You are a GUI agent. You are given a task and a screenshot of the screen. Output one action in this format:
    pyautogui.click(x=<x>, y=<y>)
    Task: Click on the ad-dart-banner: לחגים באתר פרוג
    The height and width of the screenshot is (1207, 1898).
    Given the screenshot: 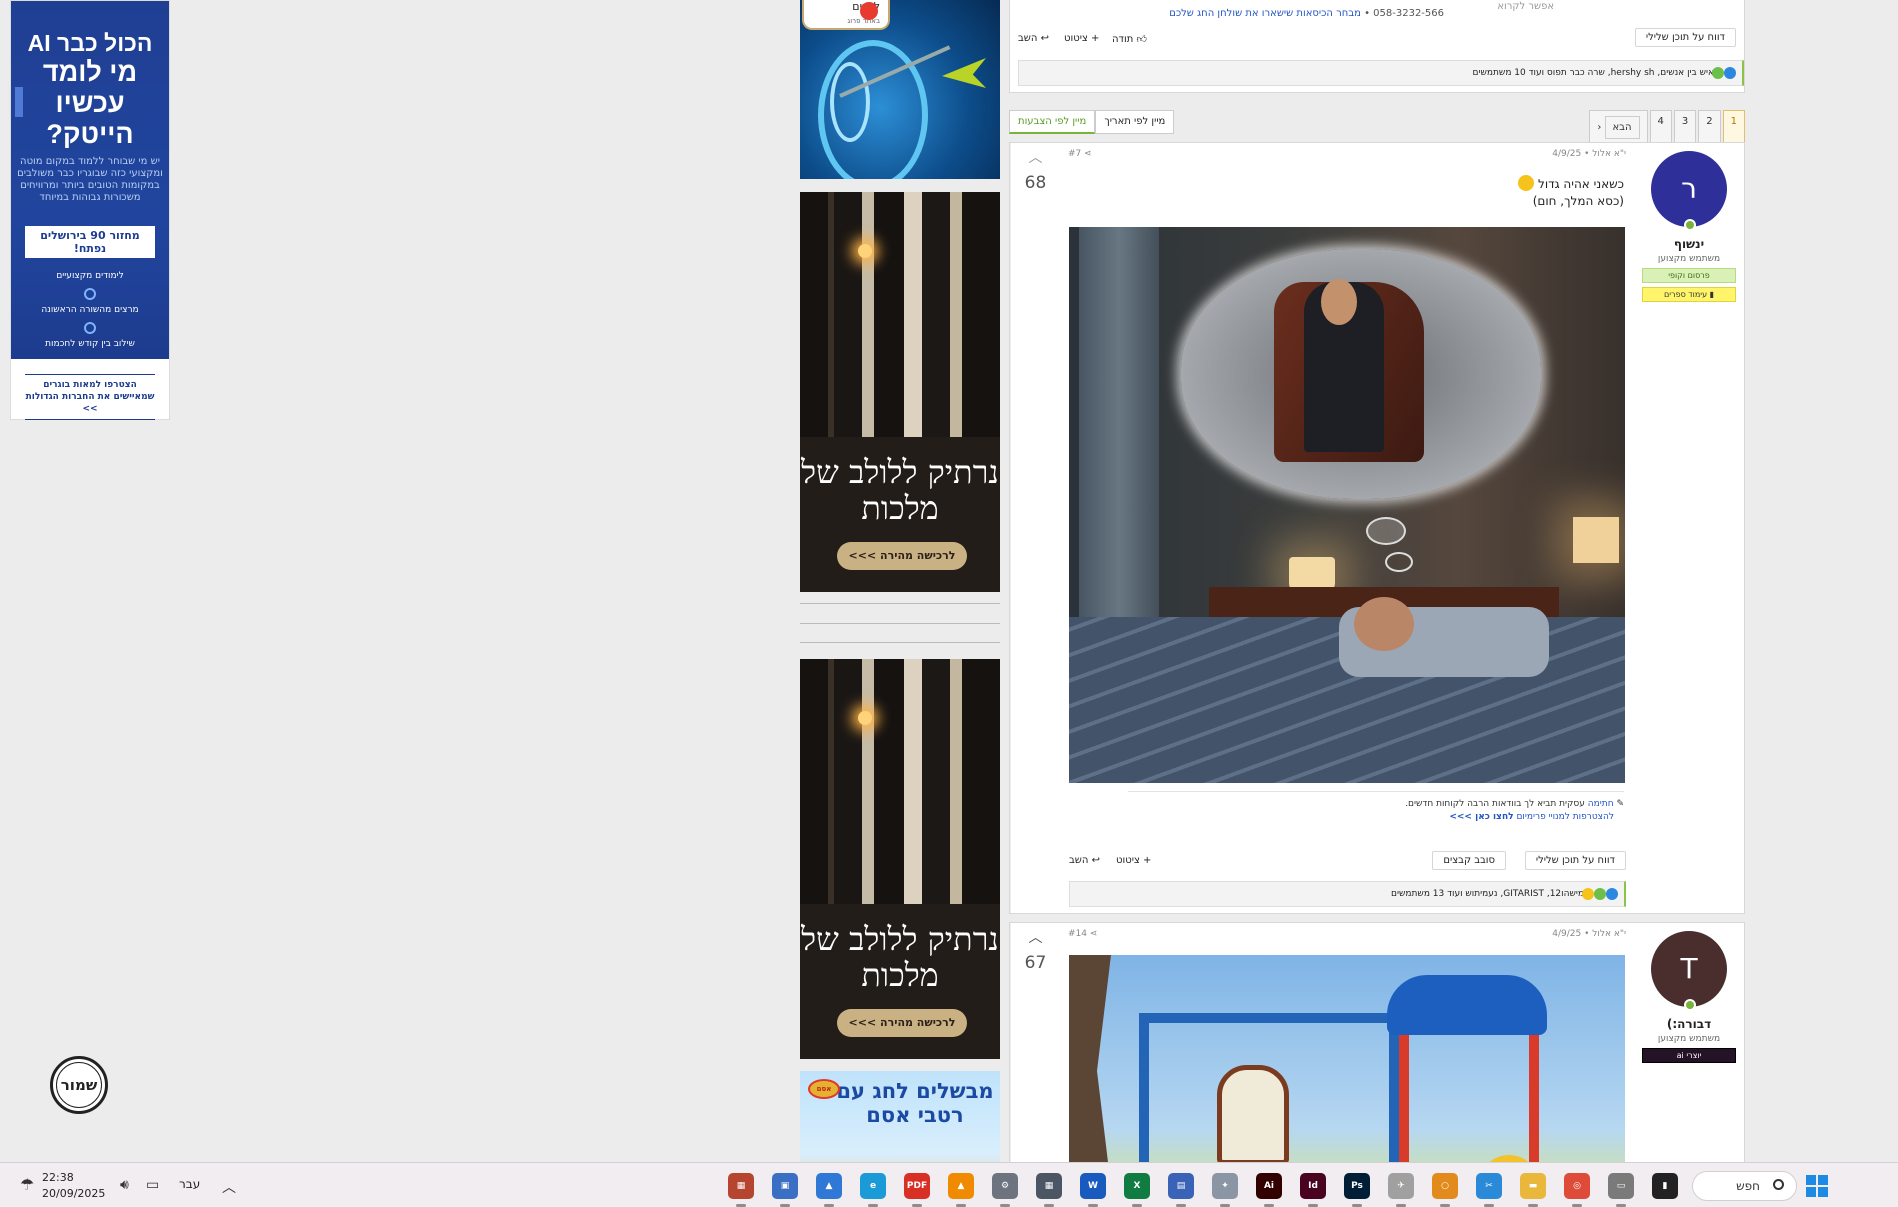 What is the action you would take?
    pyautogui.click(x=900, y=89)
    